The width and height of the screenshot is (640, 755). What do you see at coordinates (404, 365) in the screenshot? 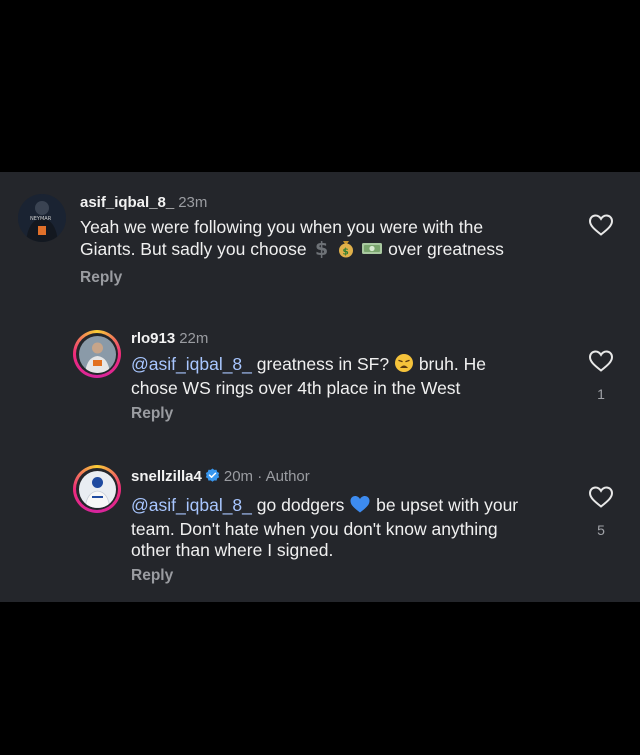
I see `weary-face-icon` at bounding box center [404, 365].